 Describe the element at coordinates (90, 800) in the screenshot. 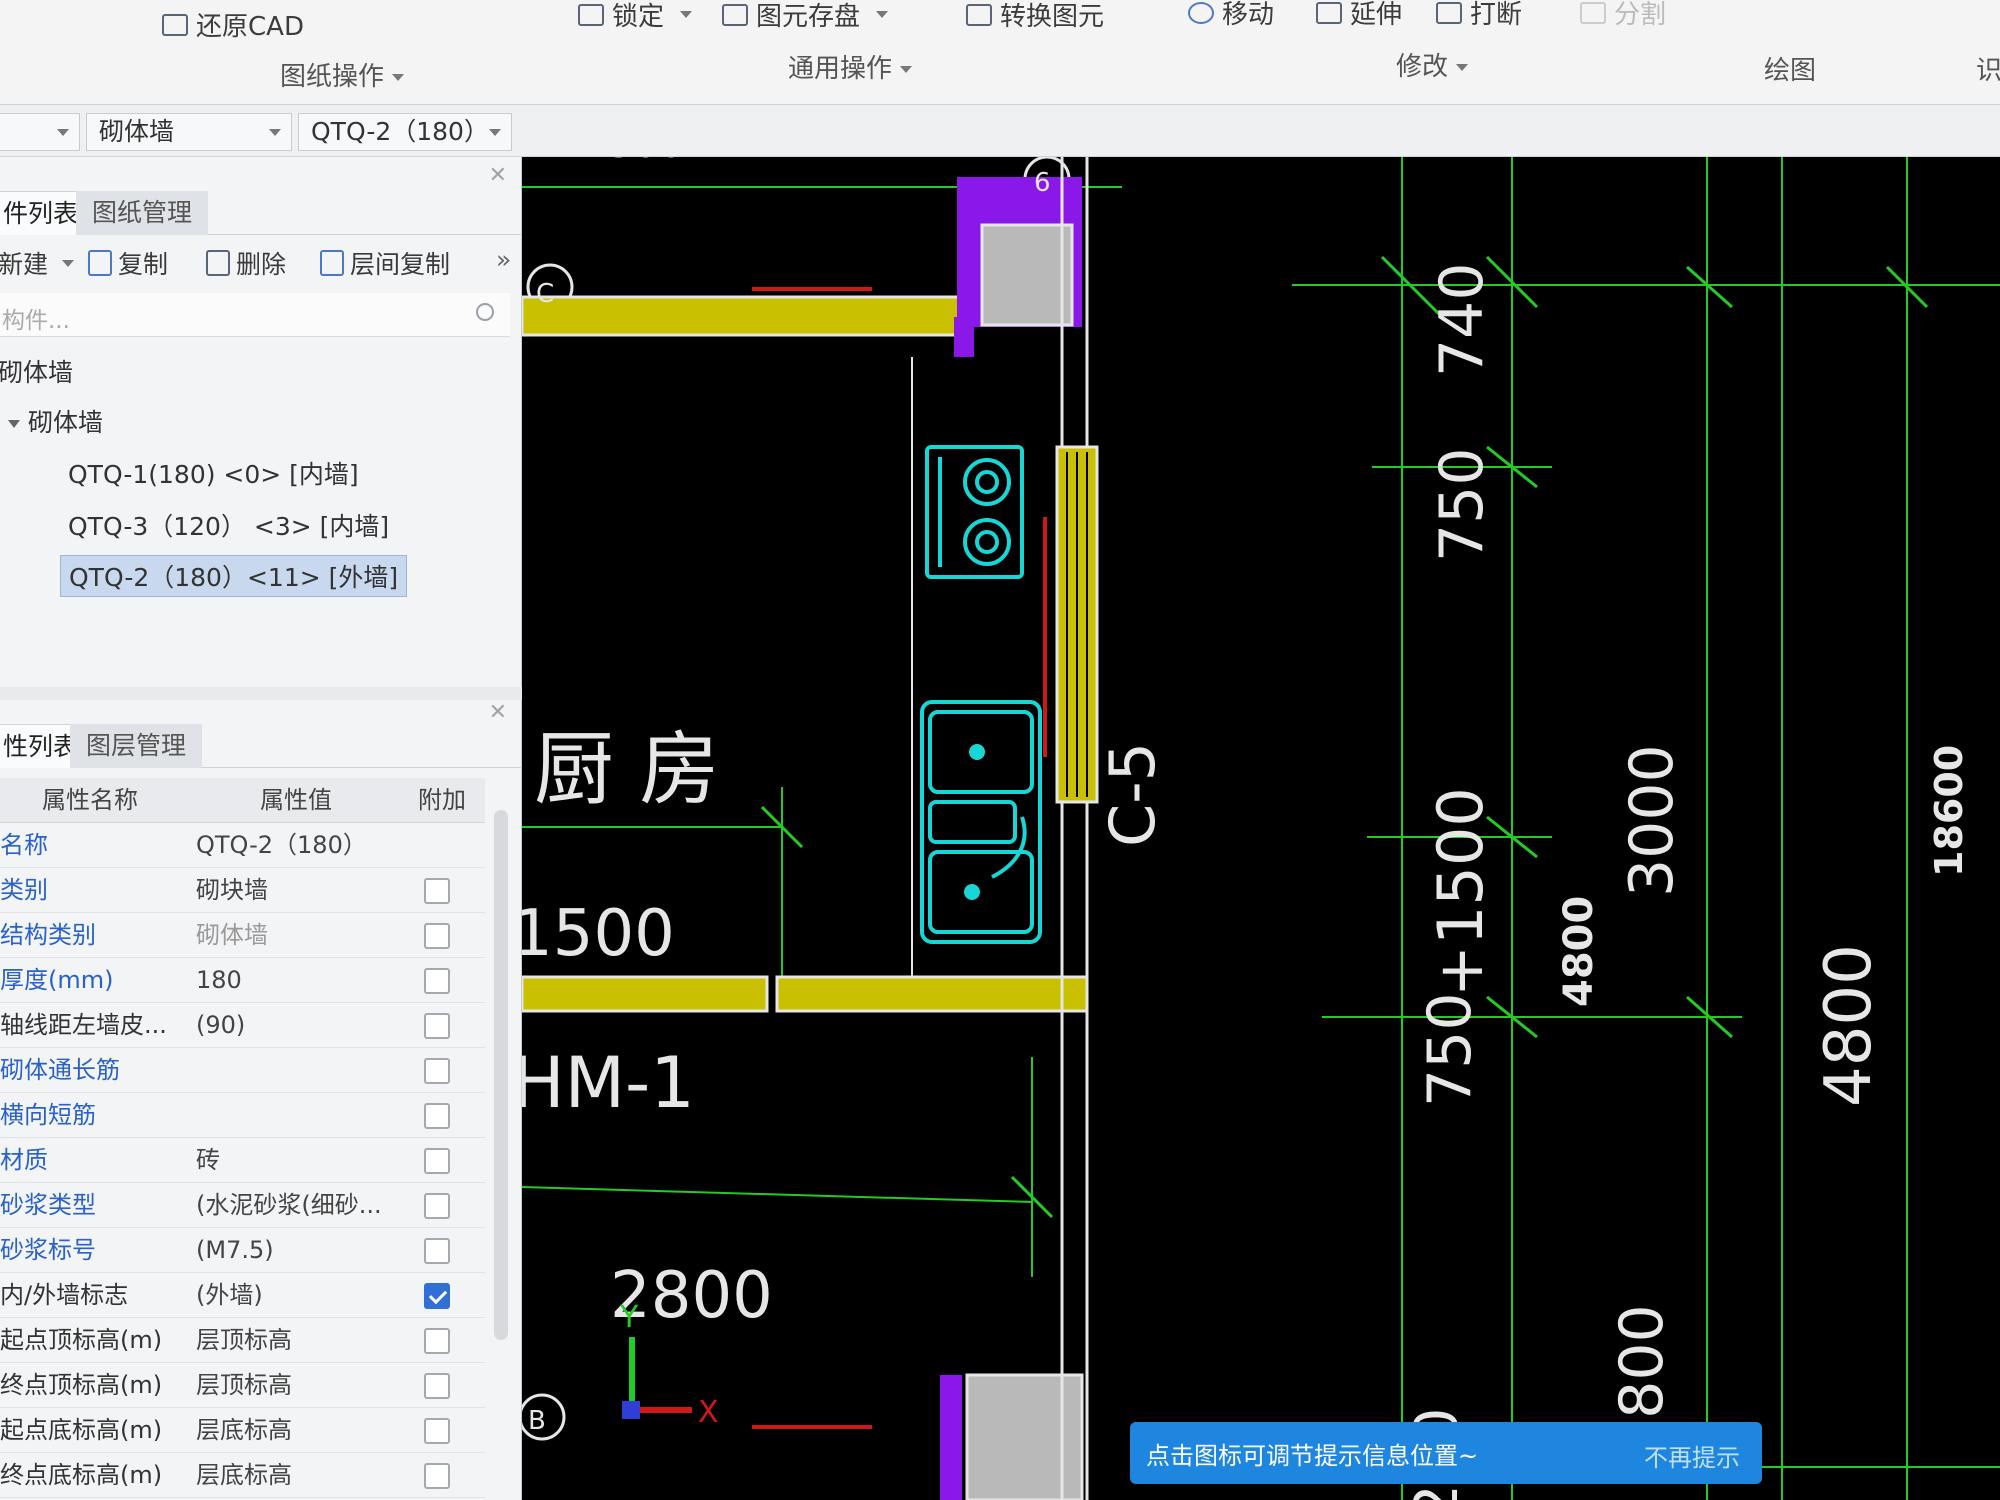

I see `header-name: 属性名称` at that location.